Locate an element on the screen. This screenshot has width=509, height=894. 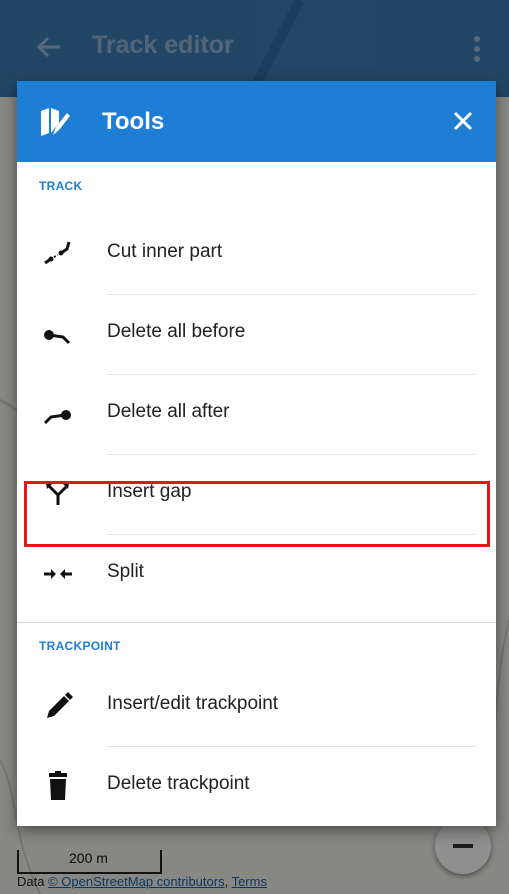
menu-item-insert-edit-trackpoint: Insert/edit trackpoint is located at coordinates (256, 707).